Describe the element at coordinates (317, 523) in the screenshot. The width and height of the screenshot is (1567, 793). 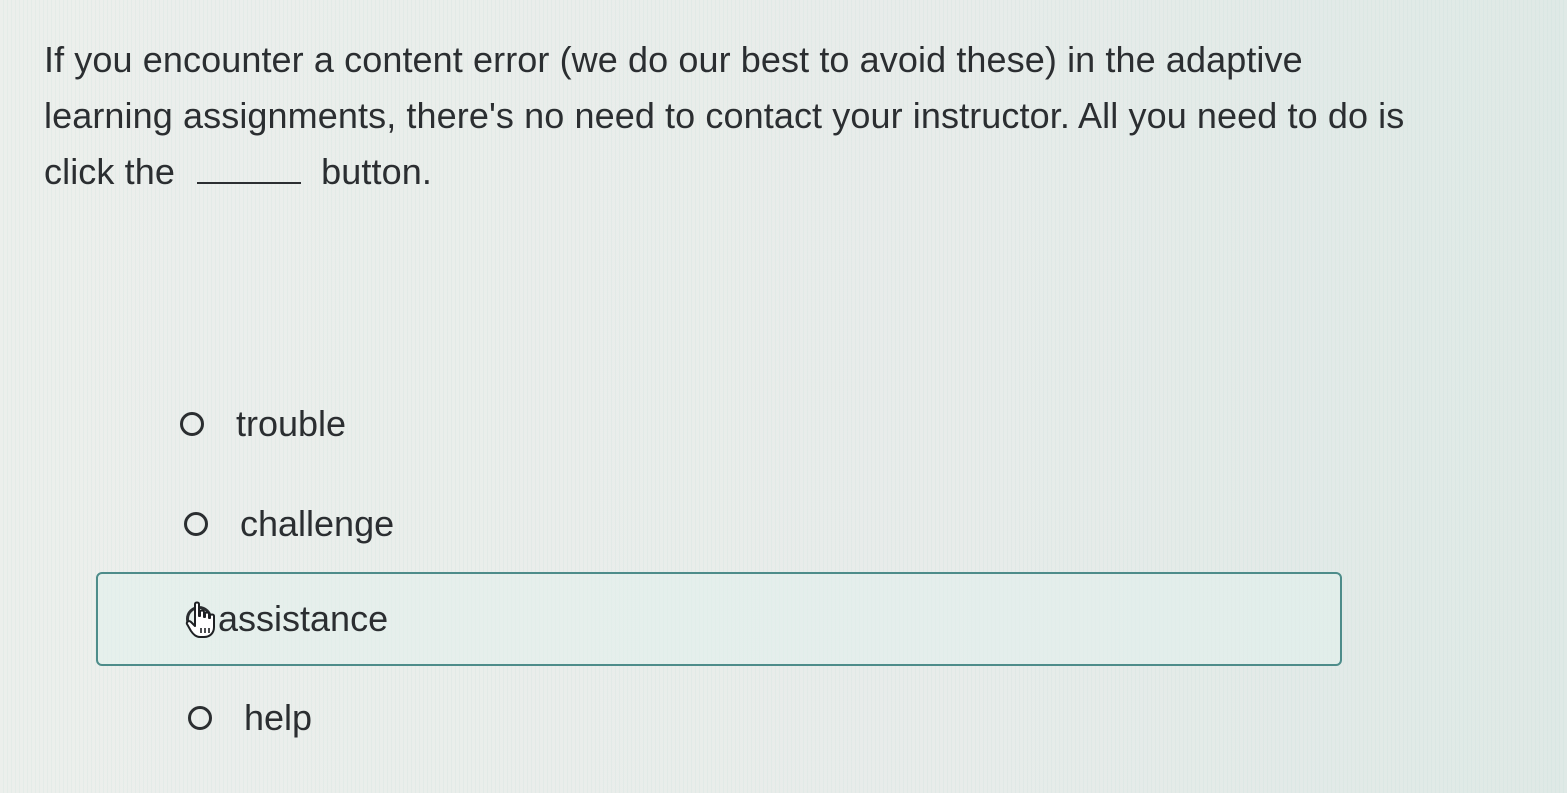
I see `option-label: challenge` at that location.